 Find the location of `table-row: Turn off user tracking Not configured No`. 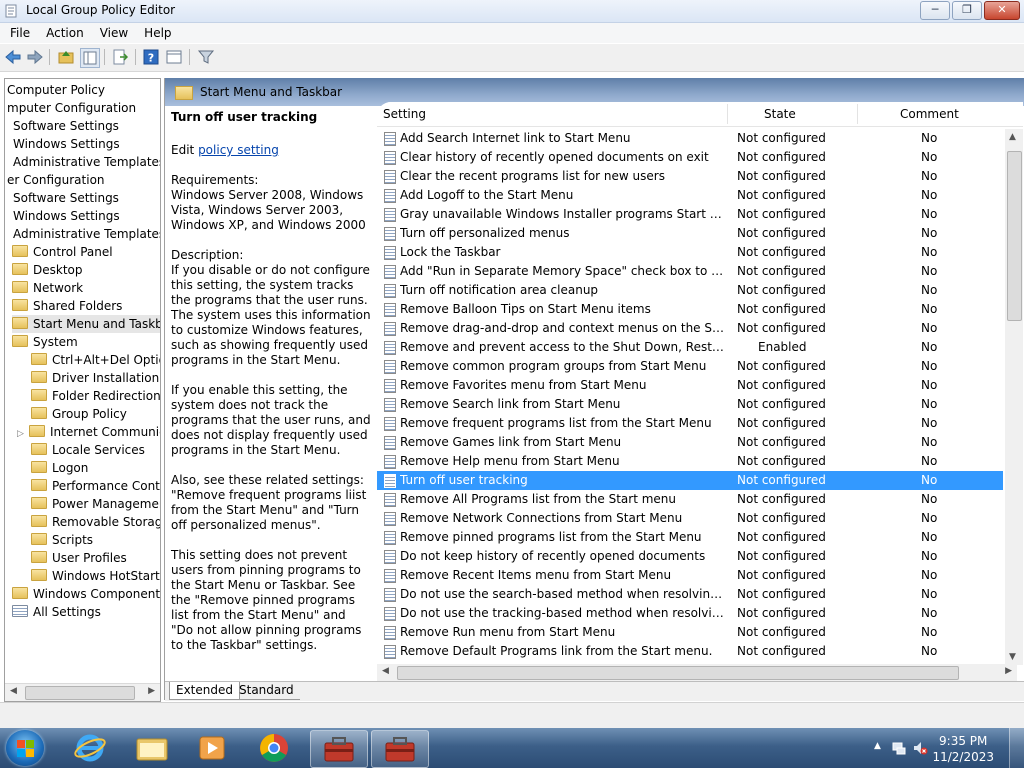

table-row: Turn off user tracking Not configured No is located at coordinates (690, 480).